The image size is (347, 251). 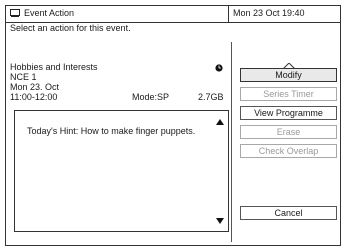 I want to click on modify-button: Modify, so click(x=288, y=75).